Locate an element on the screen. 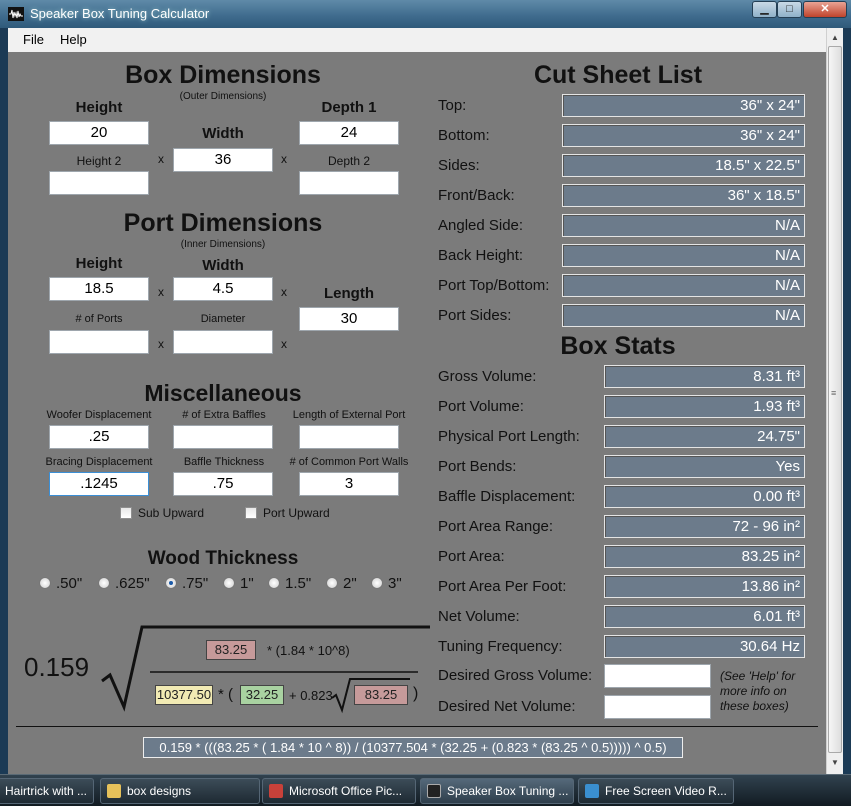 This screenshot has width=851, height=806. cut-backheight-value: N/A is located at coordinates (683, 255).